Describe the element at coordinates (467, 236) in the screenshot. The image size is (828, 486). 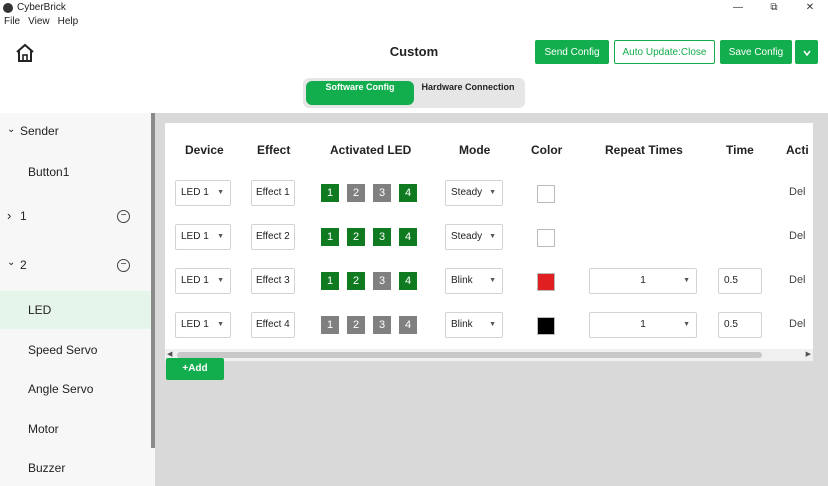
I see `mode-value: Steady` at that location.